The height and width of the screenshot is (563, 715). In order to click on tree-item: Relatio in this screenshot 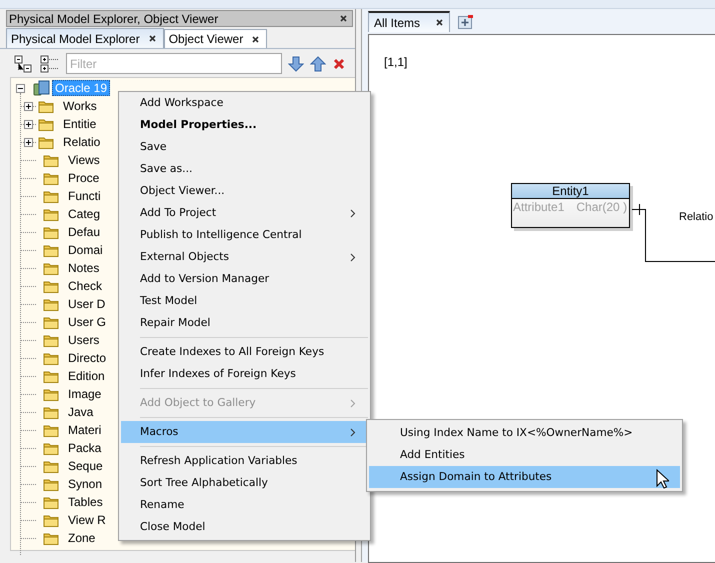, I will do `click(82, 142)`.